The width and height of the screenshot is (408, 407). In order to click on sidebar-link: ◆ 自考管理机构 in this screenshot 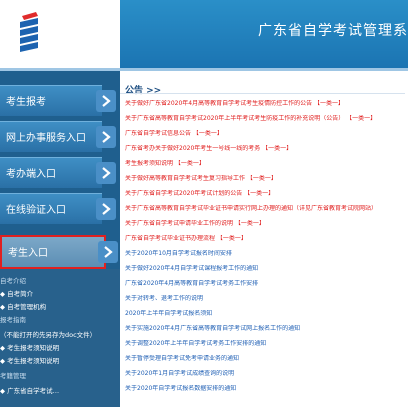, I will do `click(23, 306)`.